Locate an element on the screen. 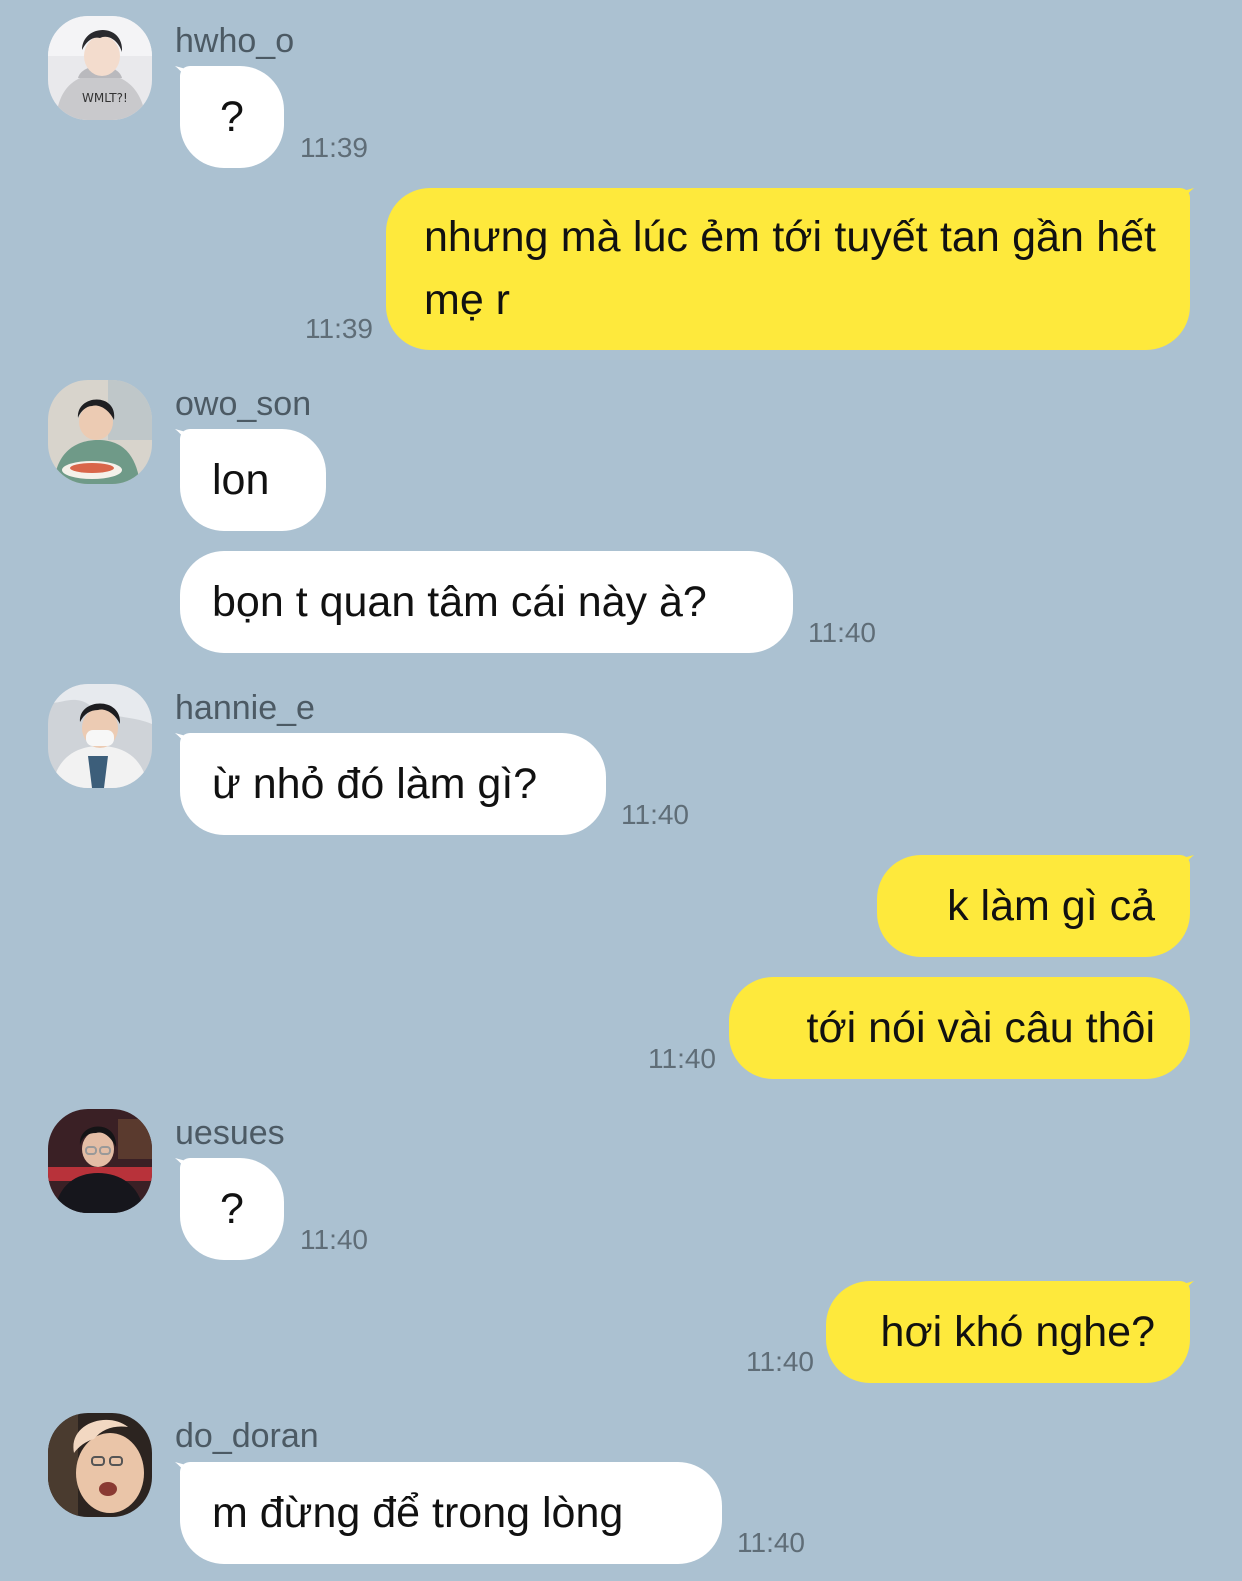 The width and height of the screenshot is (1242, 1581). message-bubble: hơi khó nghe? is located at coordinates (1008, 1332).